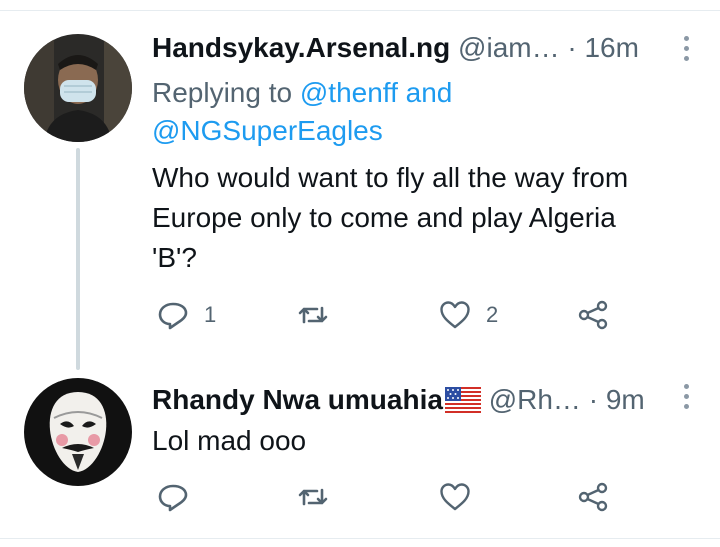  Describe the element at coordinates (267, 130) in the screenshot. I see `mention-link: @NGSuperEagles` at that location.